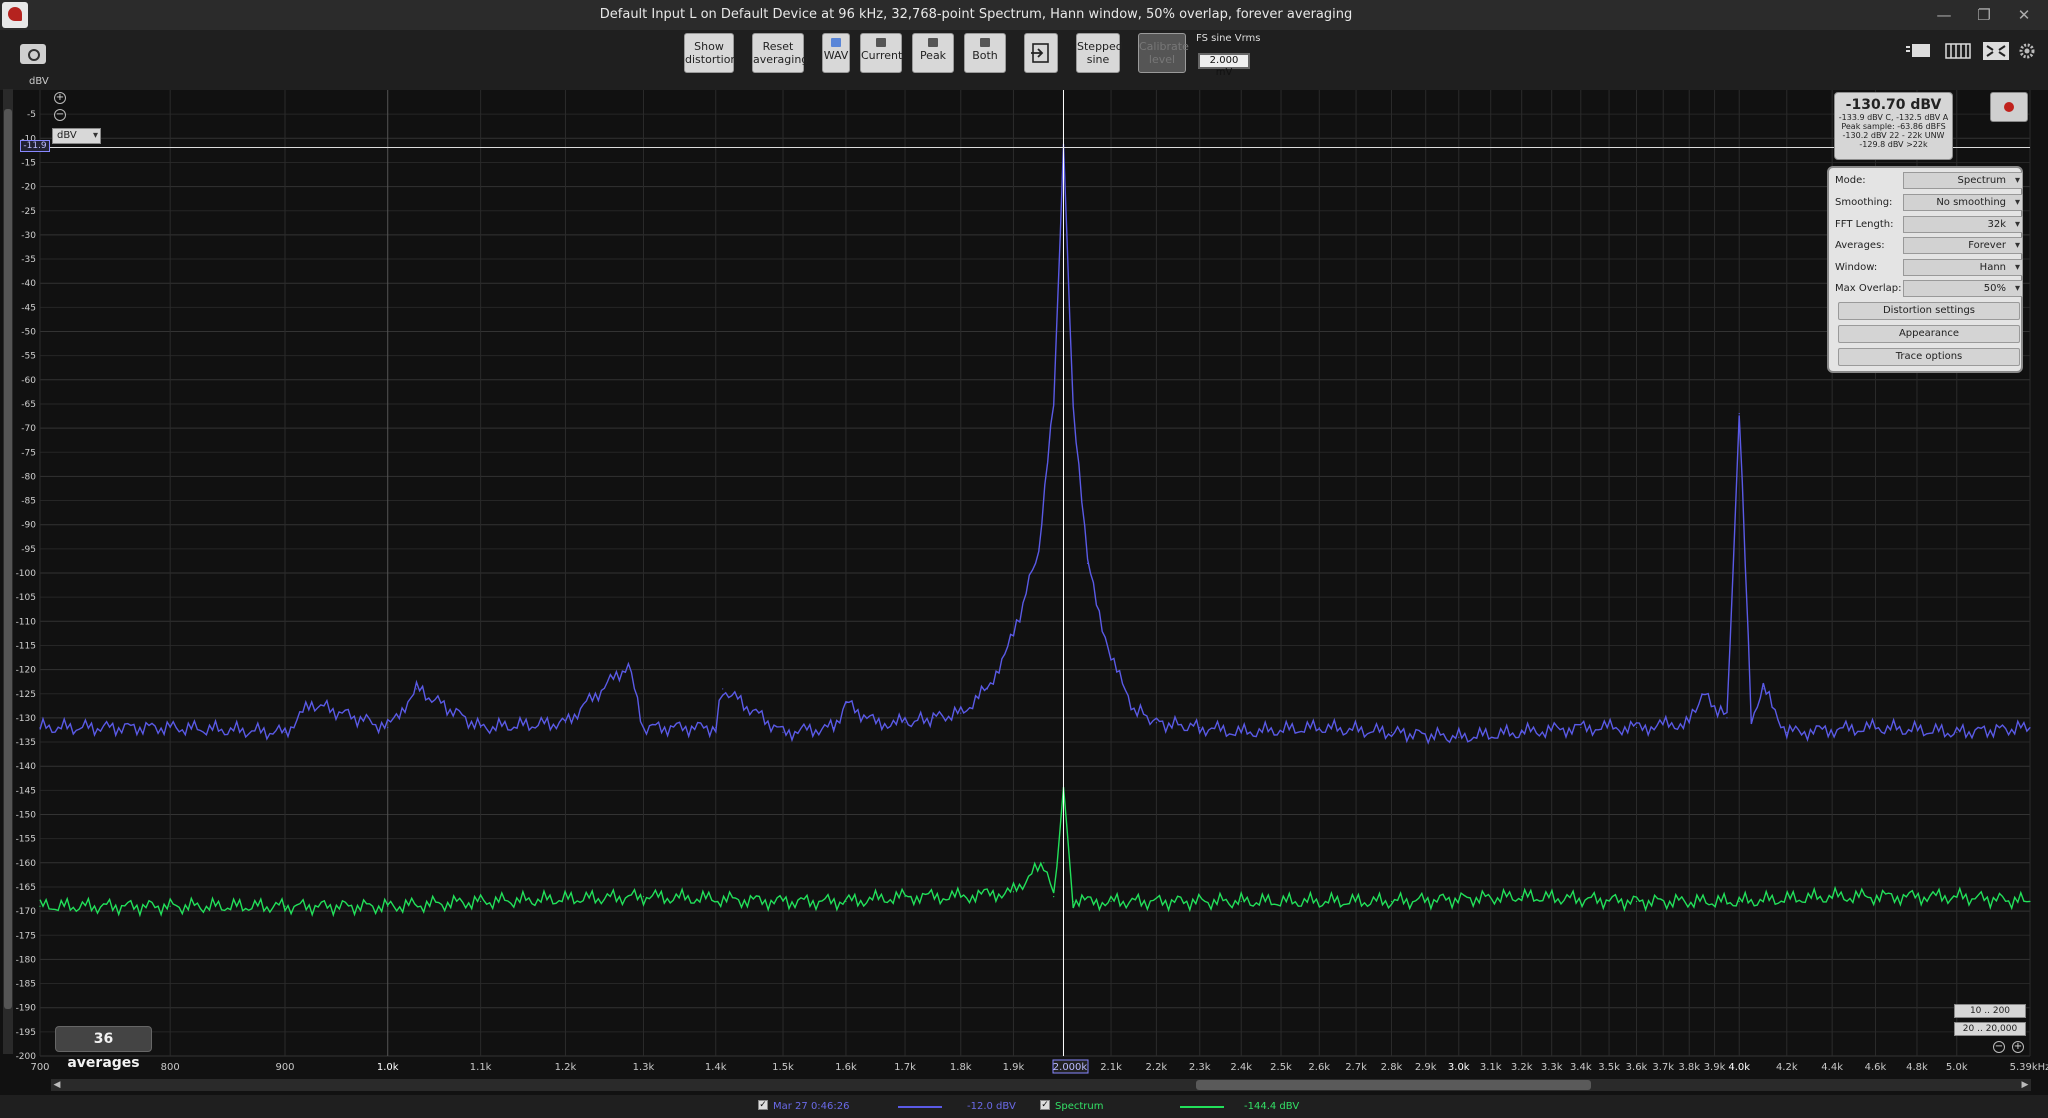  What do you see at coordinates (1999, 1047) in the screenshot?
I see `x-zoom-out-icon: −` at bounding box center [1999, 1047].